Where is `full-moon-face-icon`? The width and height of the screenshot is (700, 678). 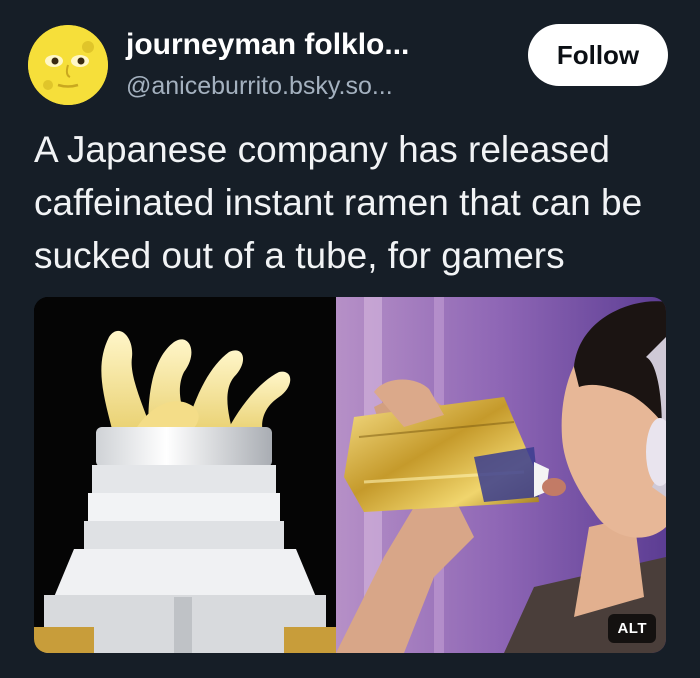
full-moon-face-icon is located at coordinates (68, 65).